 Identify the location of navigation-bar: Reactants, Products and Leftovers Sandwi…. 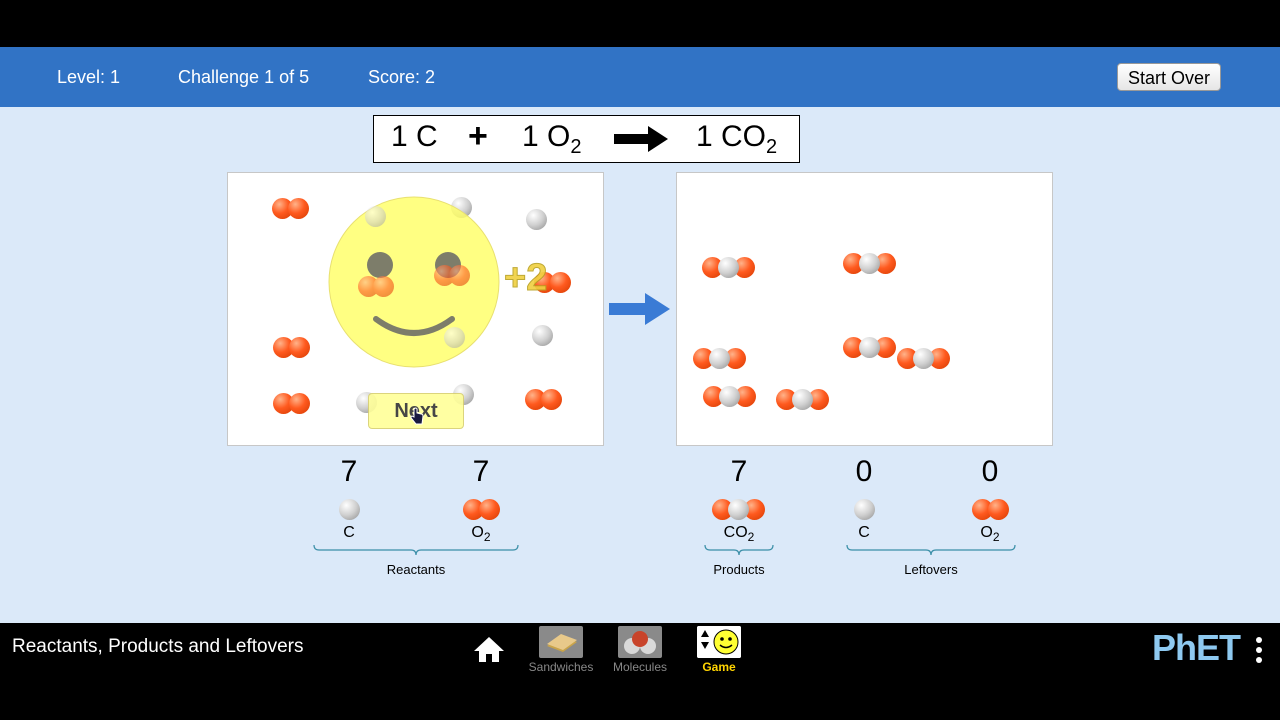
(640, 671).